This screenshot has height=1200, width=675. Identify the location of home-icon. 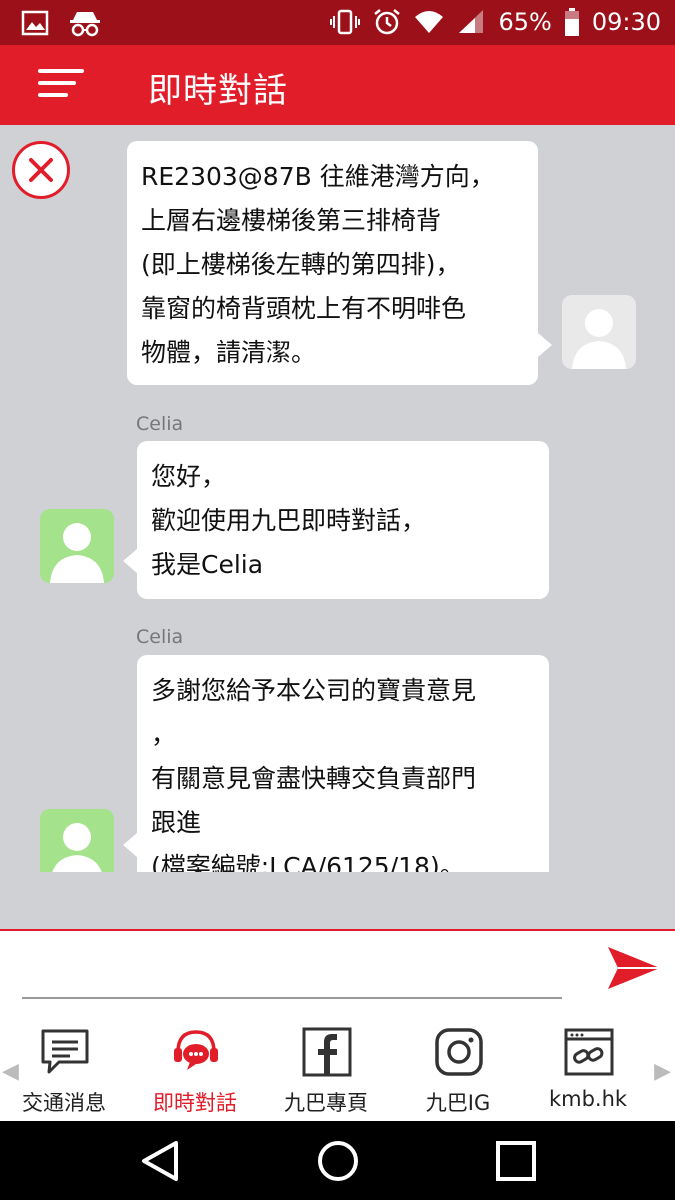
(338, 1161).